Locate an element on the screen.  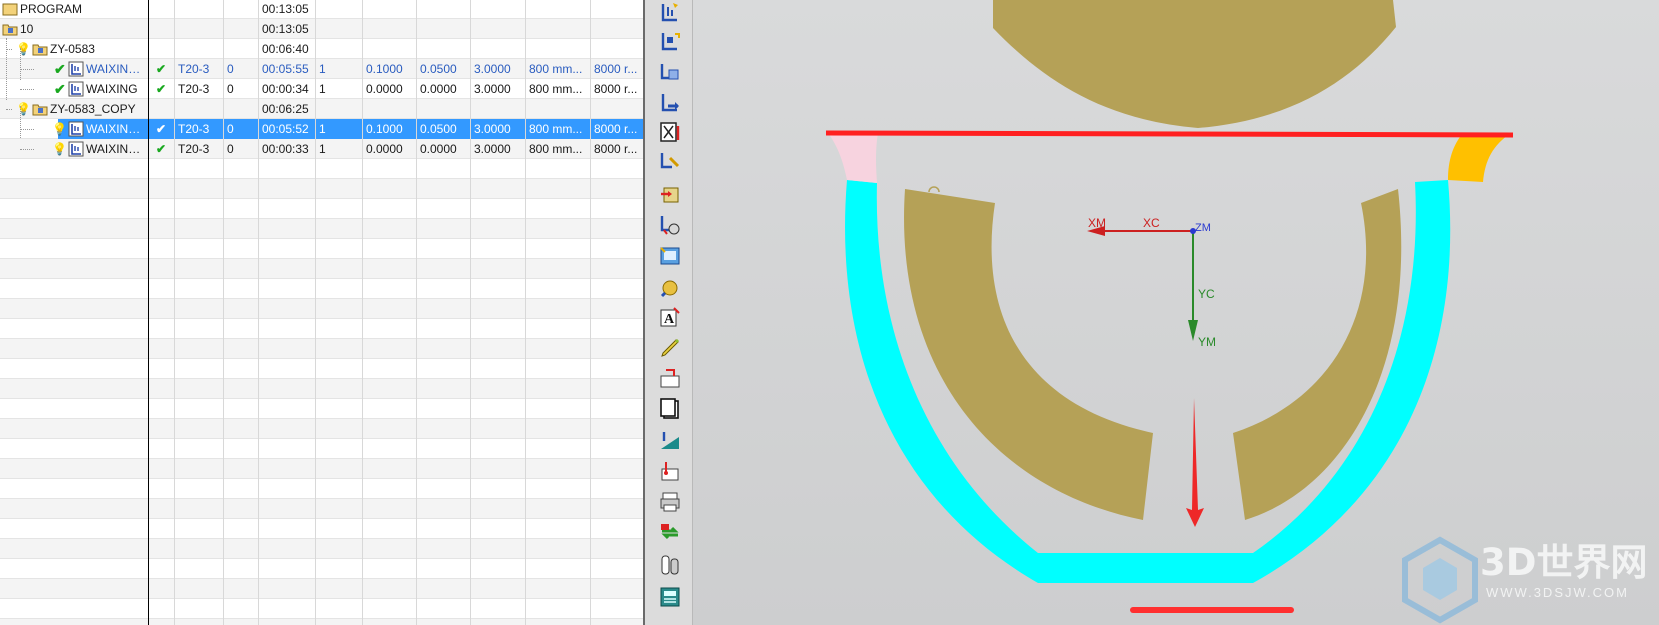
pencil-button is located at coordinates (670, 348).